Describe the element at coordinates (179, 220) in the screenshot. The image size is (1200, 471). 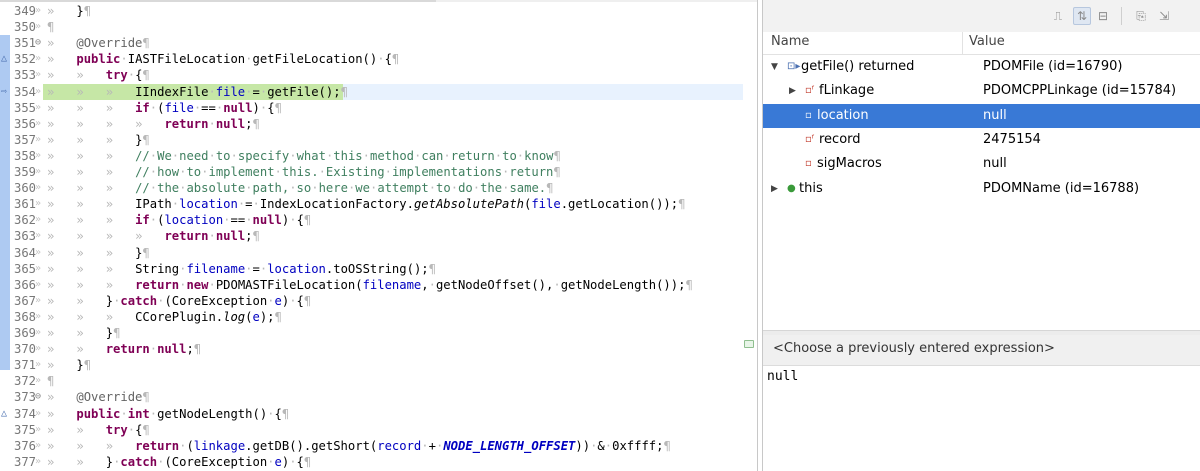
I see `code-text: » » » if·(location·==·null)·{¶` at that location.